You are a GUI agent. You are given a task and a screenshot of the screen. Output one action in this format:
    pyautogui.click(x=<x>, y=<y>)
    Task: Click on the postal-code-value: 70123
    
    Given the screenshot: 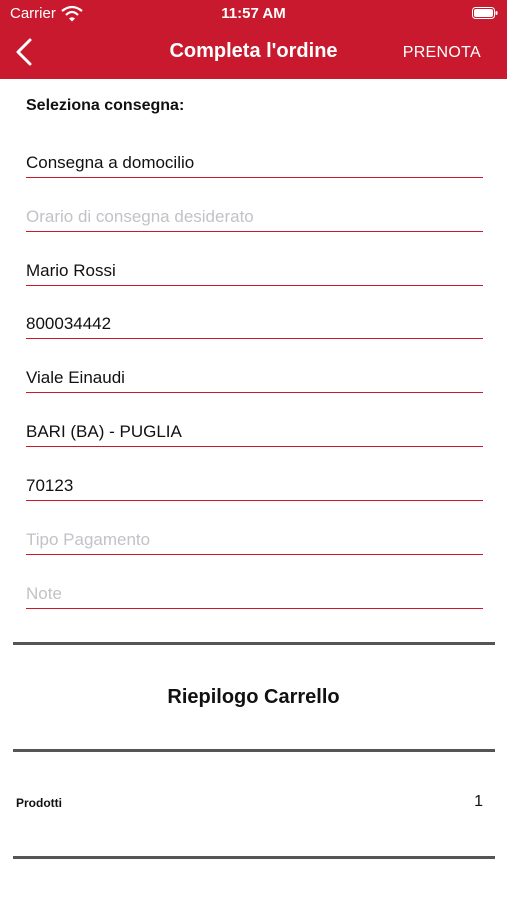 What is the action you would take?
    pyautogui.click(x=50, y=485)
    